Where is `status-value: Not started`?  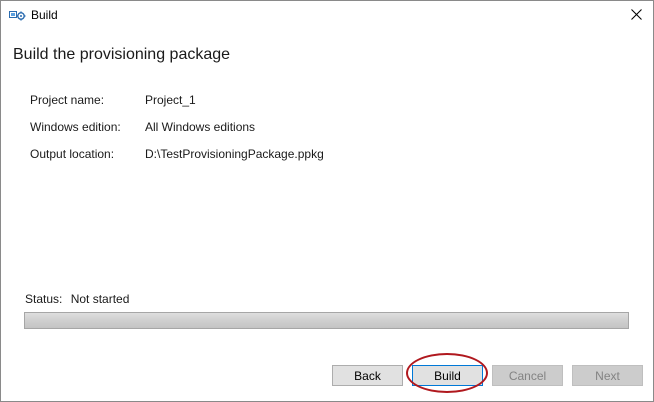
status-value: Not started is located at coordinates (100, 299).